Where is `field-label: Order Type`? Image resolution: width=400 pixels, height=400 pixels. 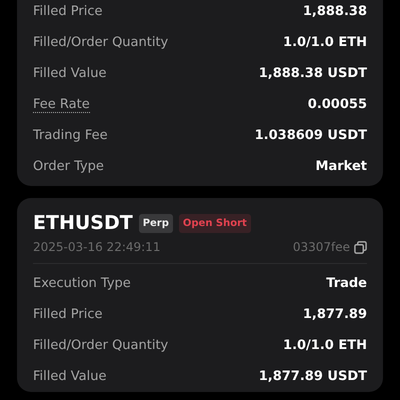 field-label: Order Type is located at coordinates (68, 167).